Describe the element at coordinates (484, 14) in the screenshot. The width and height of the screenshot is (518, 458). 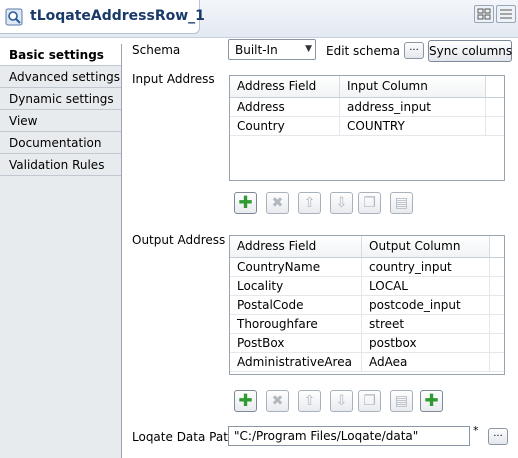
I see `layout-view-icon` at that location.